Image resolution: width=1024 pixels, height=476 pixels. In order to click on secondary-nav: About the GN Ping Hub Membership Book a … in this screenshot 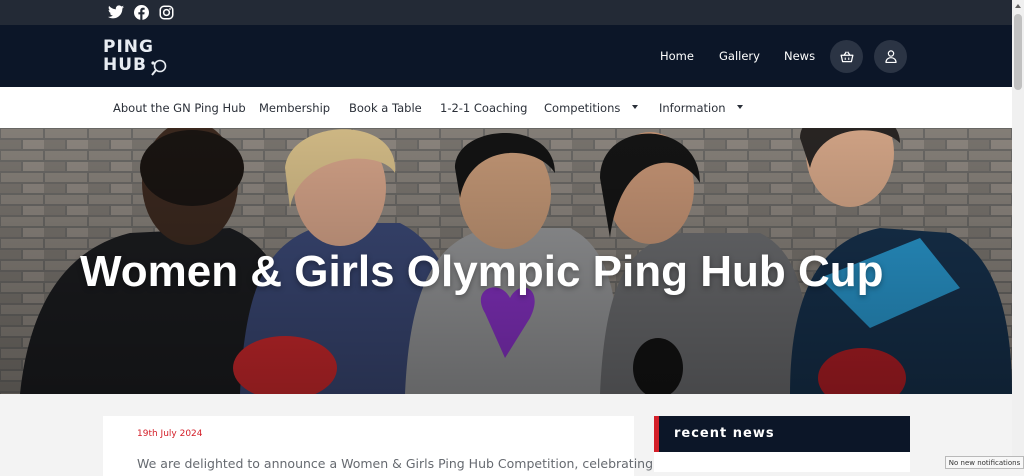, I will do `click(506, 107)`.